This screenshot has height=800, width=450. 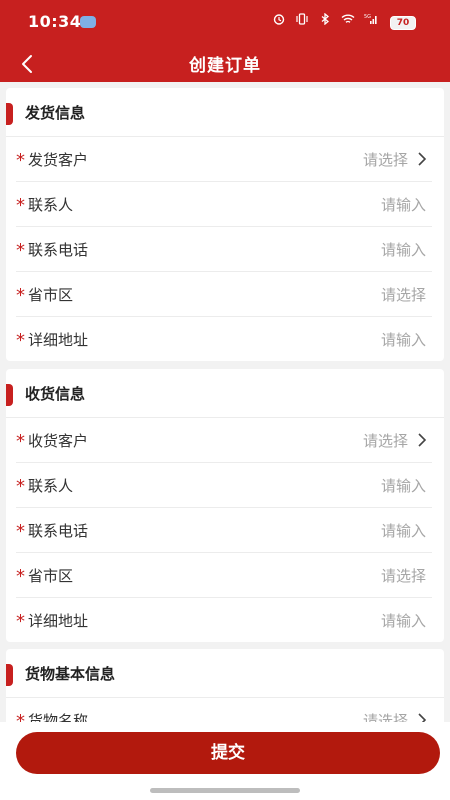 I want to click on section-title: 货物基本信息, so click(x=70, y=674).